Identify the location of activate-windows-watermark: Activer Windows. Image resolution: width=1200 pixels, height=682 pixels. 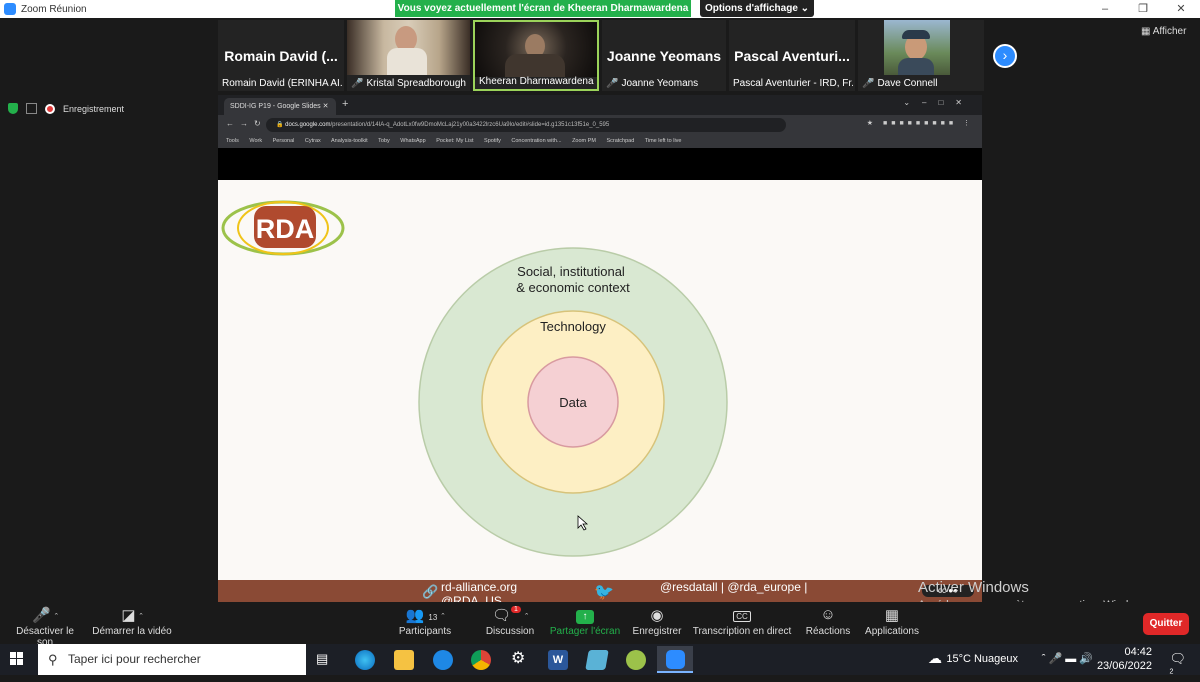
(973, 587).